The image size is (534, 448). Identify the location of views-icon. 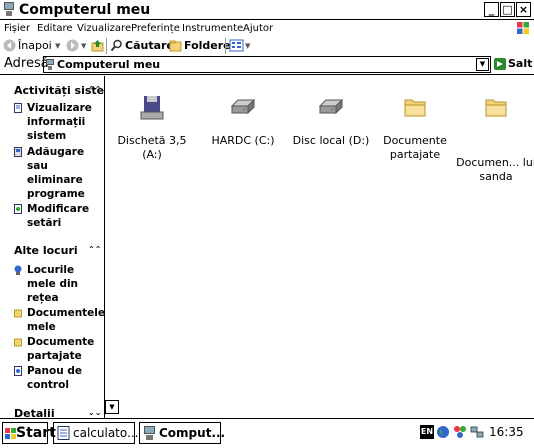
(236, 45).